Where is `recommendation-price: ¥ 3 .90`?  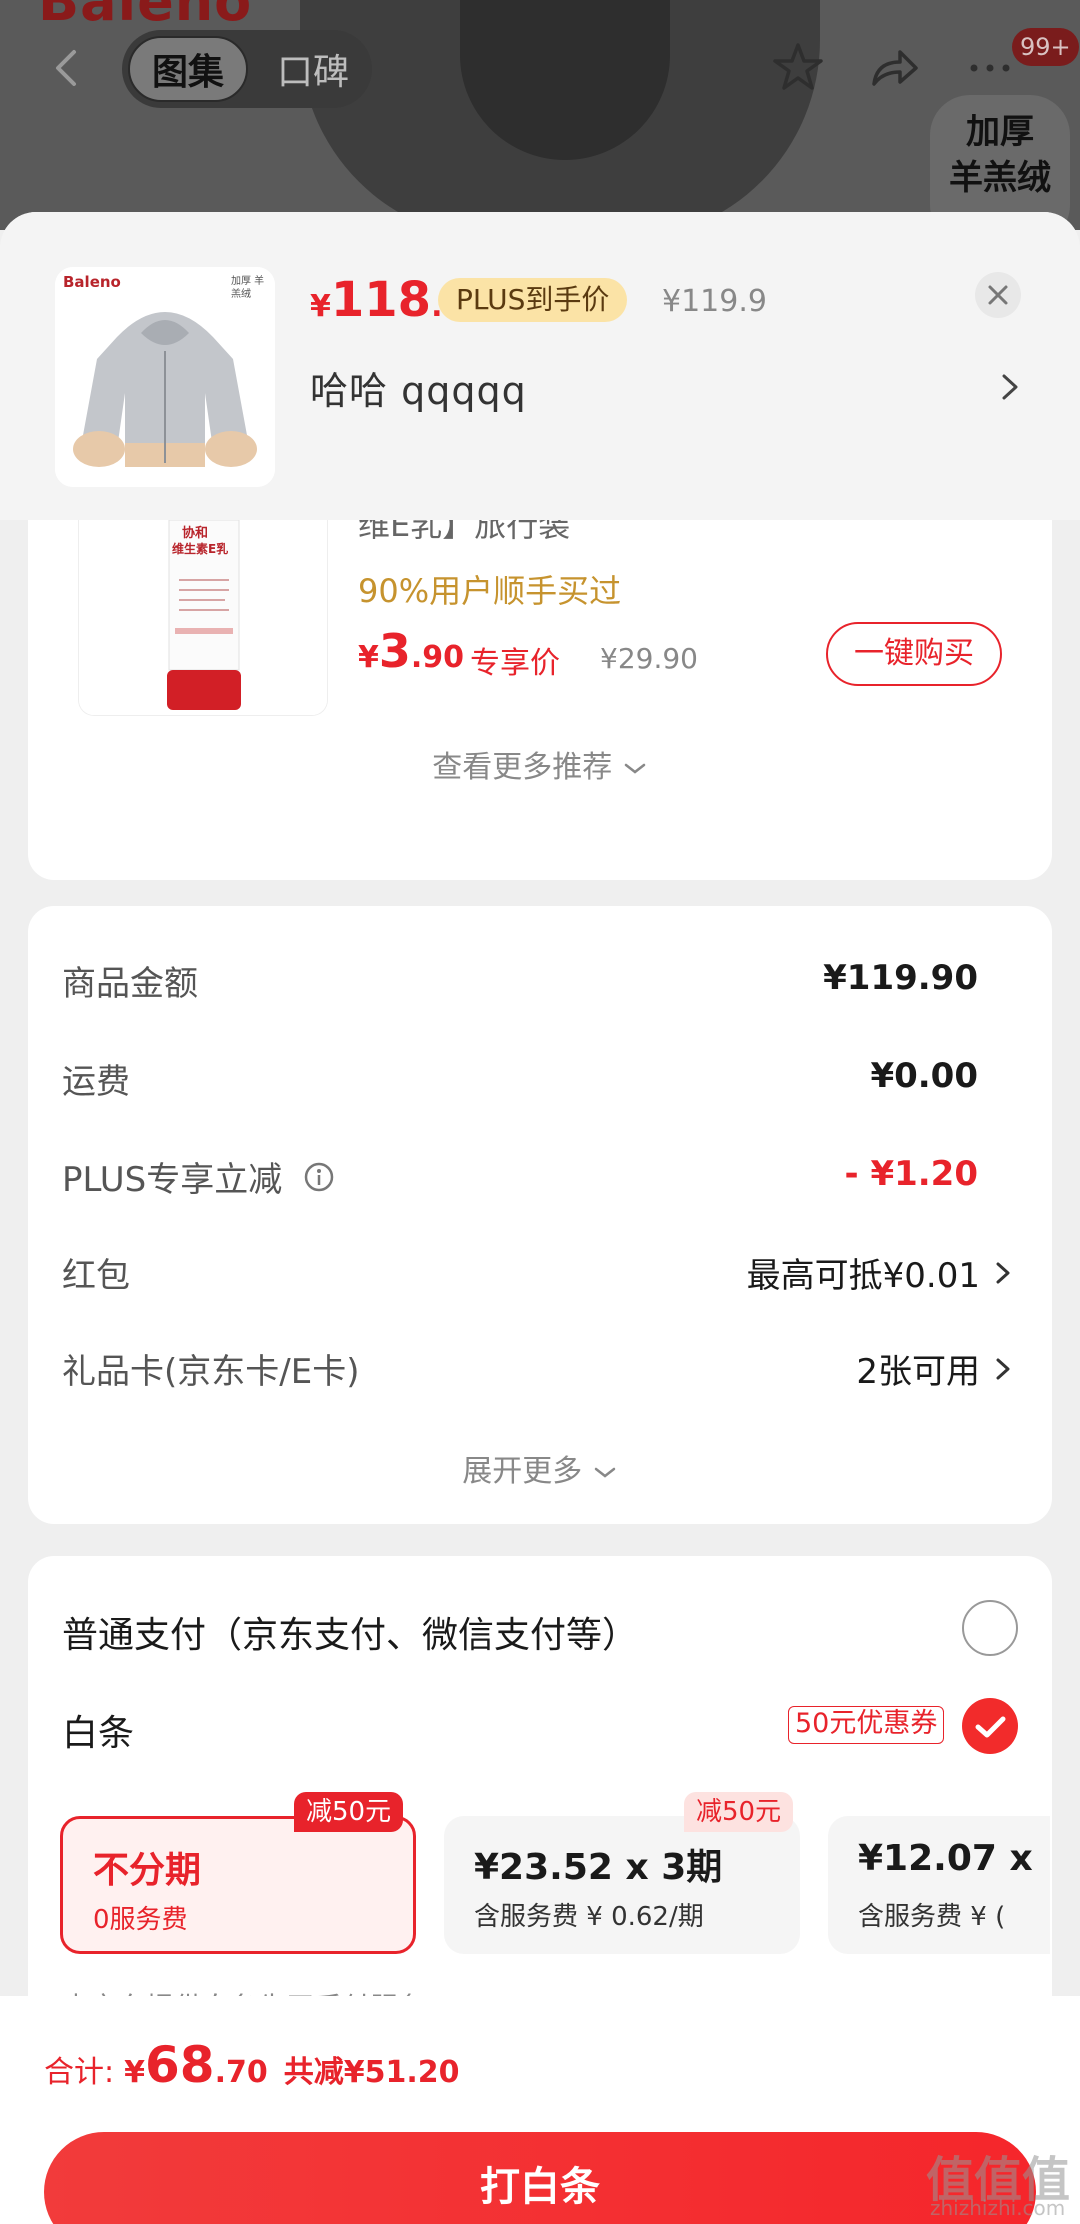
recommendation-price: ¥ 3 .90 is located at coordinates (411, 651).